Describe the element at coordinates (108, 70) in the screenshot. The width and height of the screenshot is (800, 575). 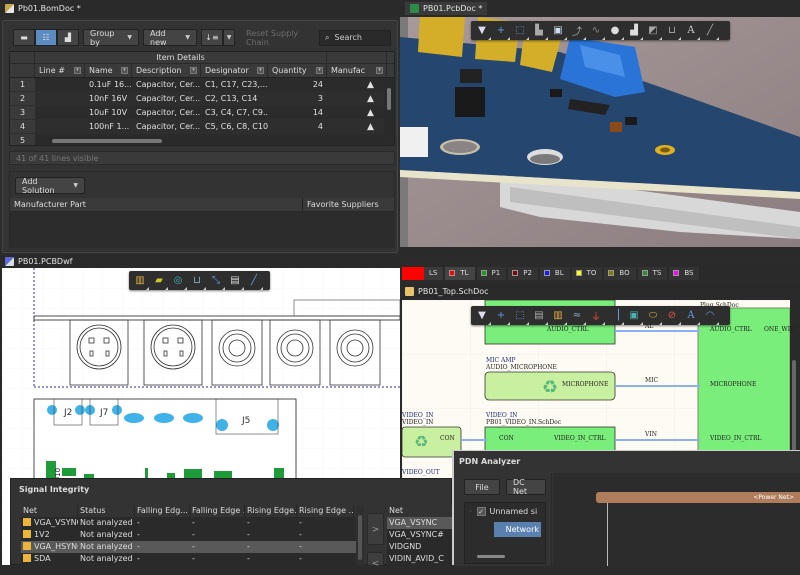
I see `column-header-name: Name ▾` at that location.